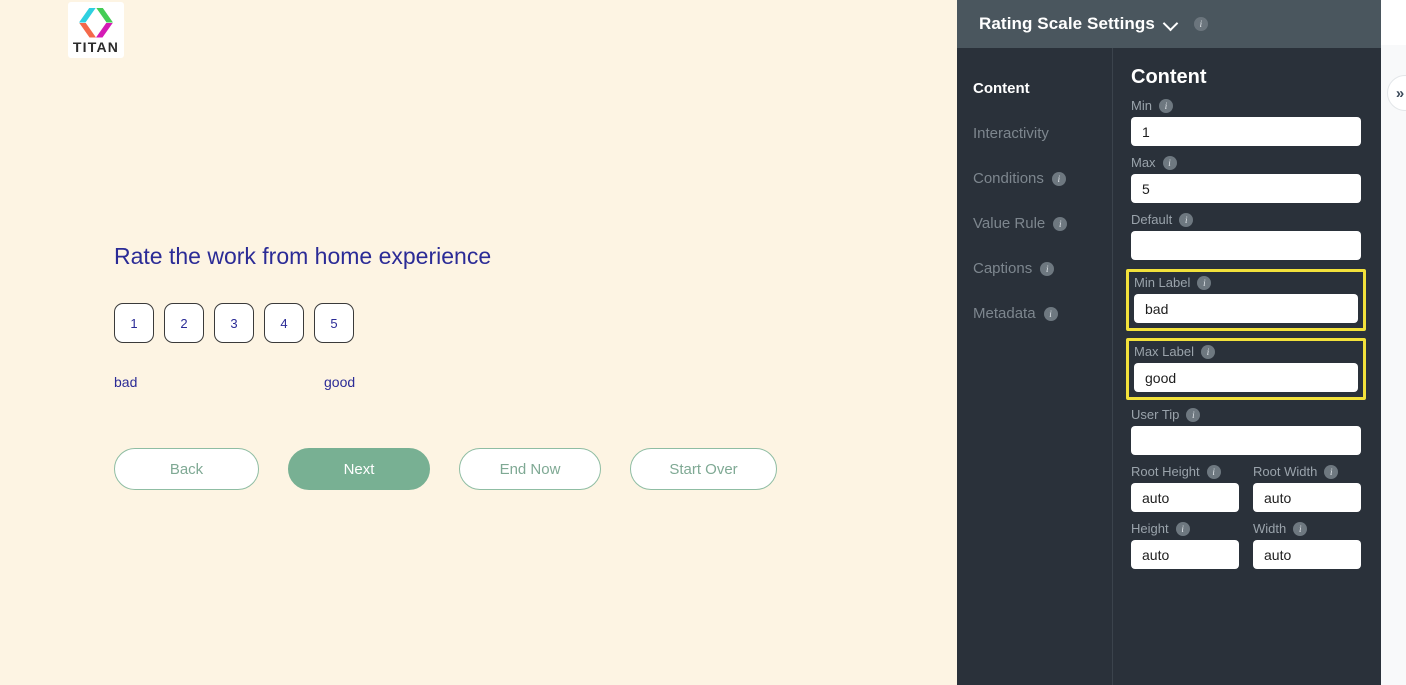 This screenshot has height=685, width=1406. I want to click on sidebar-item-label: Conditions, so click(1008, 178).